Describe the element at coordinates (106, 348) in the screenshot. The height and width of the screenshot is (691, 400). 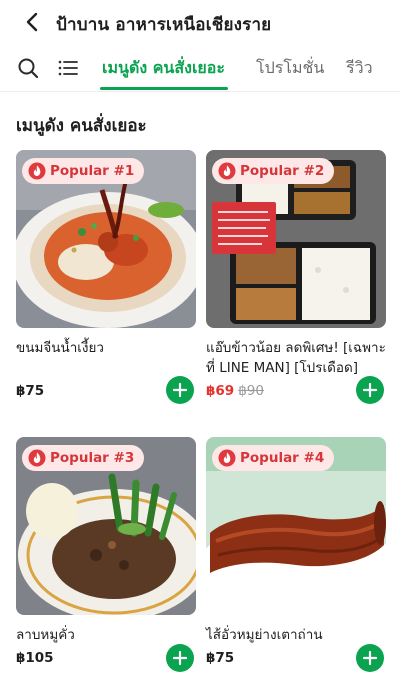
I see `item-name: ขนมจีนน้ำเงี้ยว` at that location.